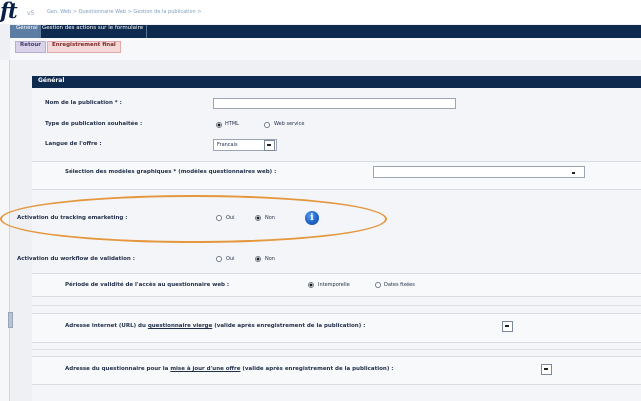 The width and height of the screenshot is (641, 401). Describe the element at coordinates (51, 80) in the screenshot. I see `section-title: Général` at that location.